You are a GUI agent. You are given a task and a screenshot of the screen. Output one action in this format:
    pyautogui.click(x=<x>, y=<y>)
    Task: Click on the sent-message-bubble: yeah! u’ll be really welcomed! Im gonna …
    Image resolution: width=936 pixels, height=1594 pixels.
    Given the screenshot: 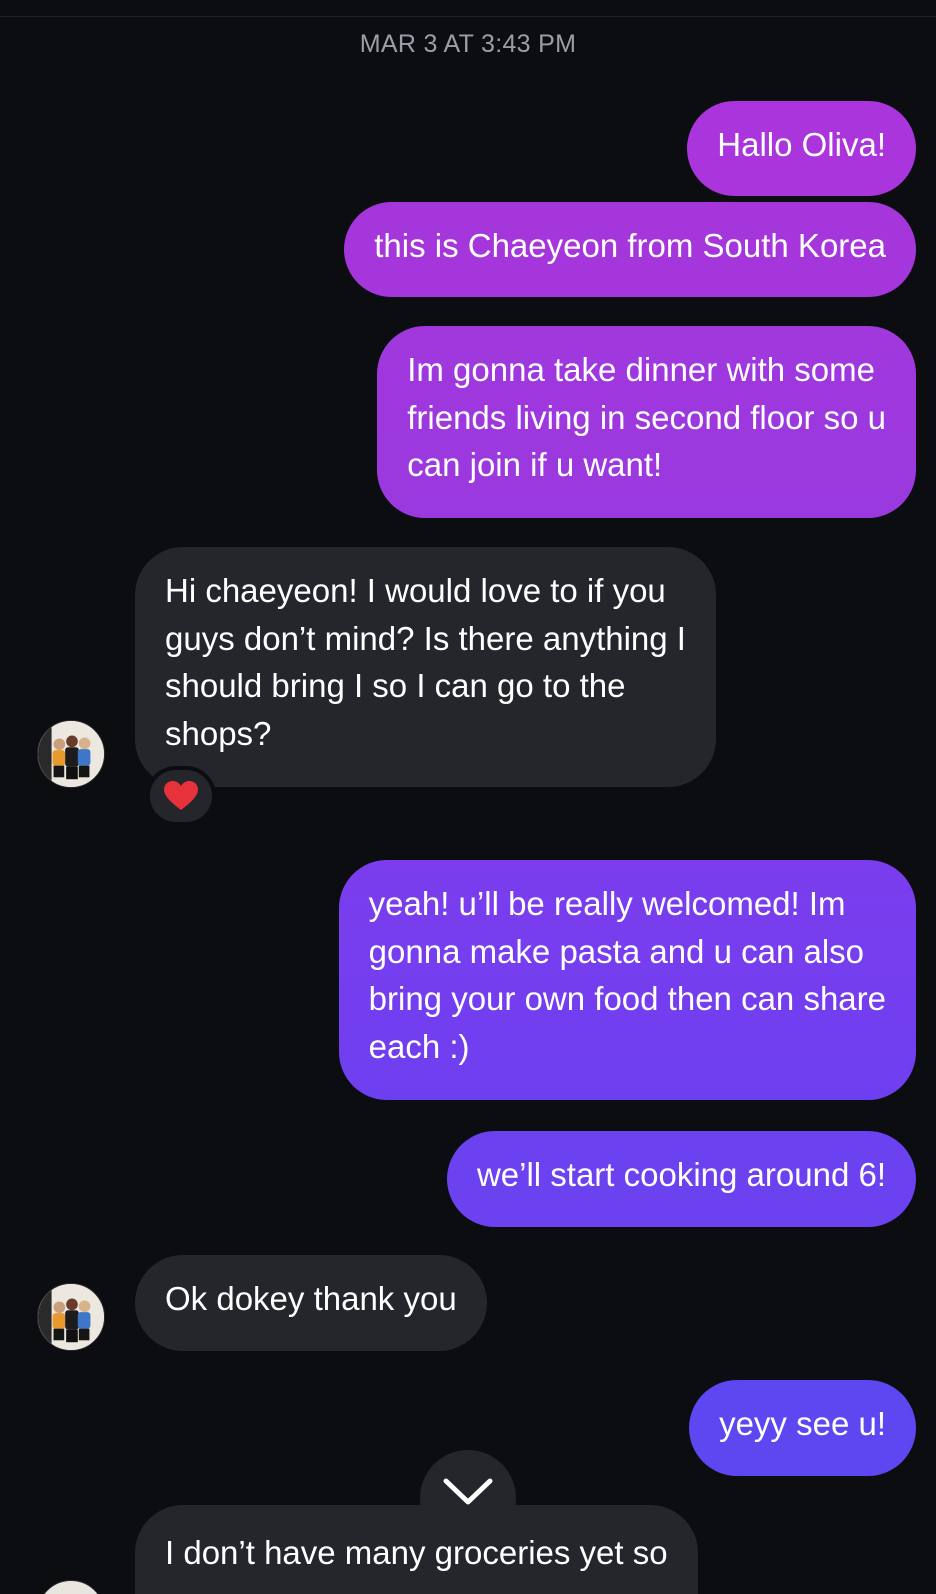 What is the action you would take?
    pyautogui.click(x=627, y=980)
    